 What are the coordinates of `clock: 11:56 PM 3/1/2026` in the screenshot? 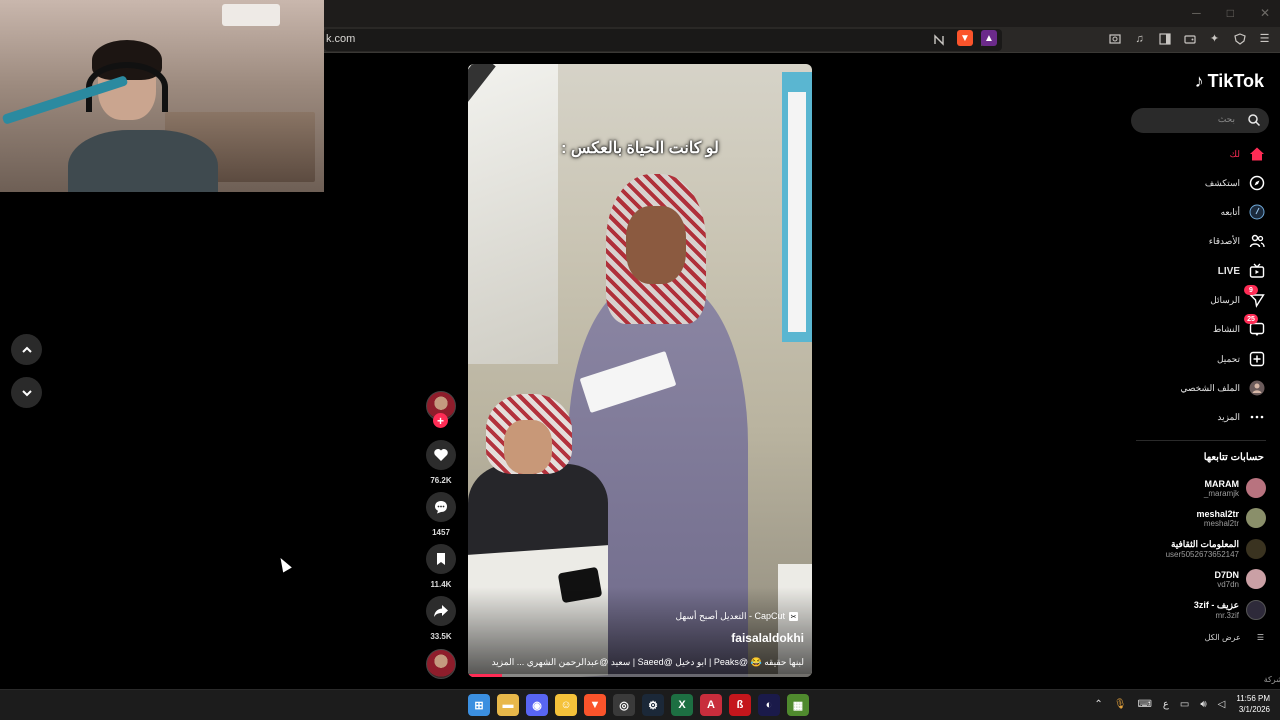 It's located at (1253, 704).